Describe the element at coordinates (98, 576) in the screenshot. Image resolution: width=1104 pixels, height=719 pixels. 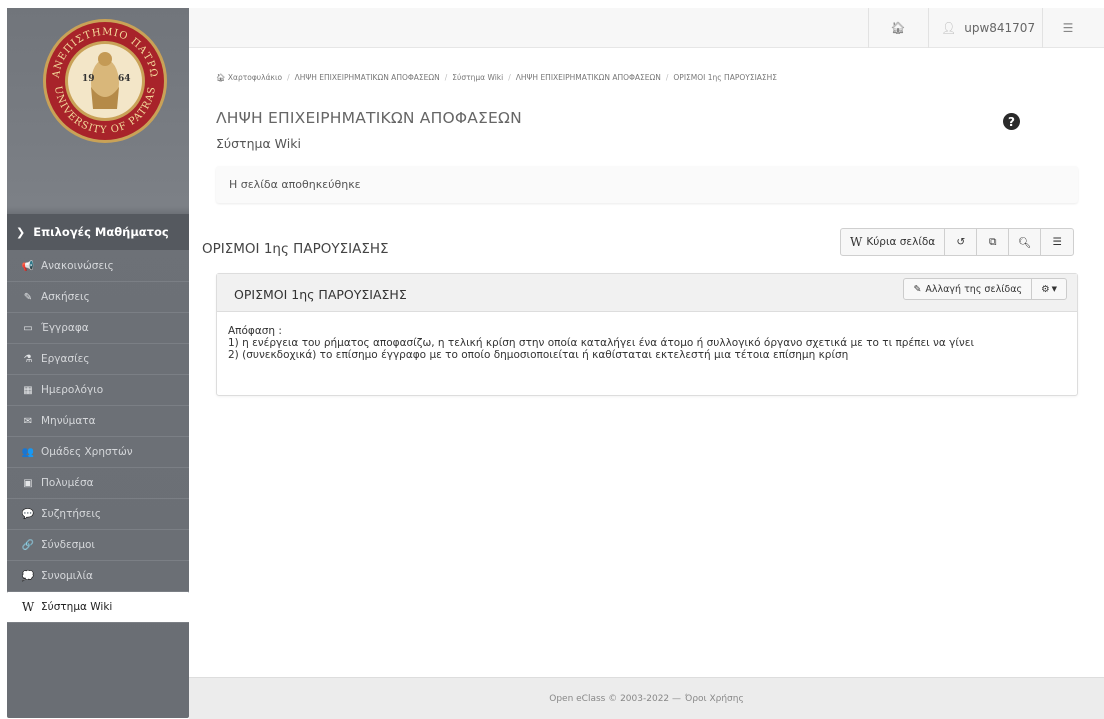
I see `sidebar-item-10: 💭 Συνομιλία` at that location.